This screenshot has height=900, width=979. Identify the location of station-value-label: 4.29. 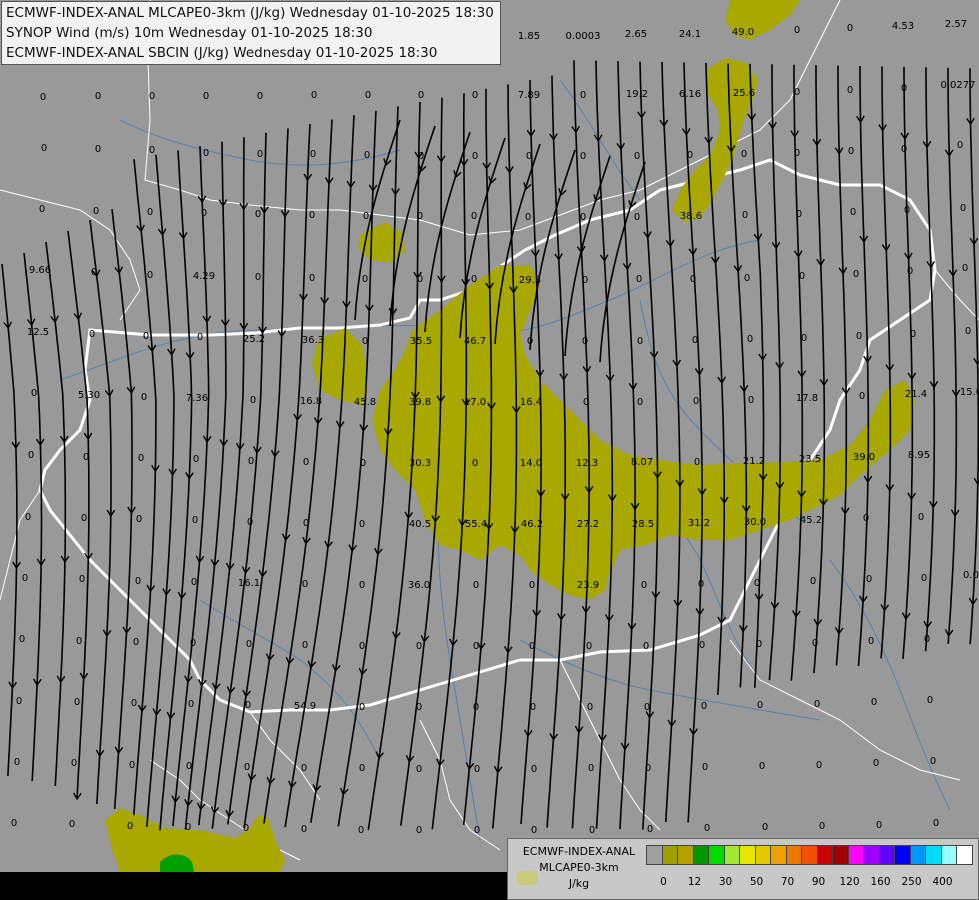
(204, 276).